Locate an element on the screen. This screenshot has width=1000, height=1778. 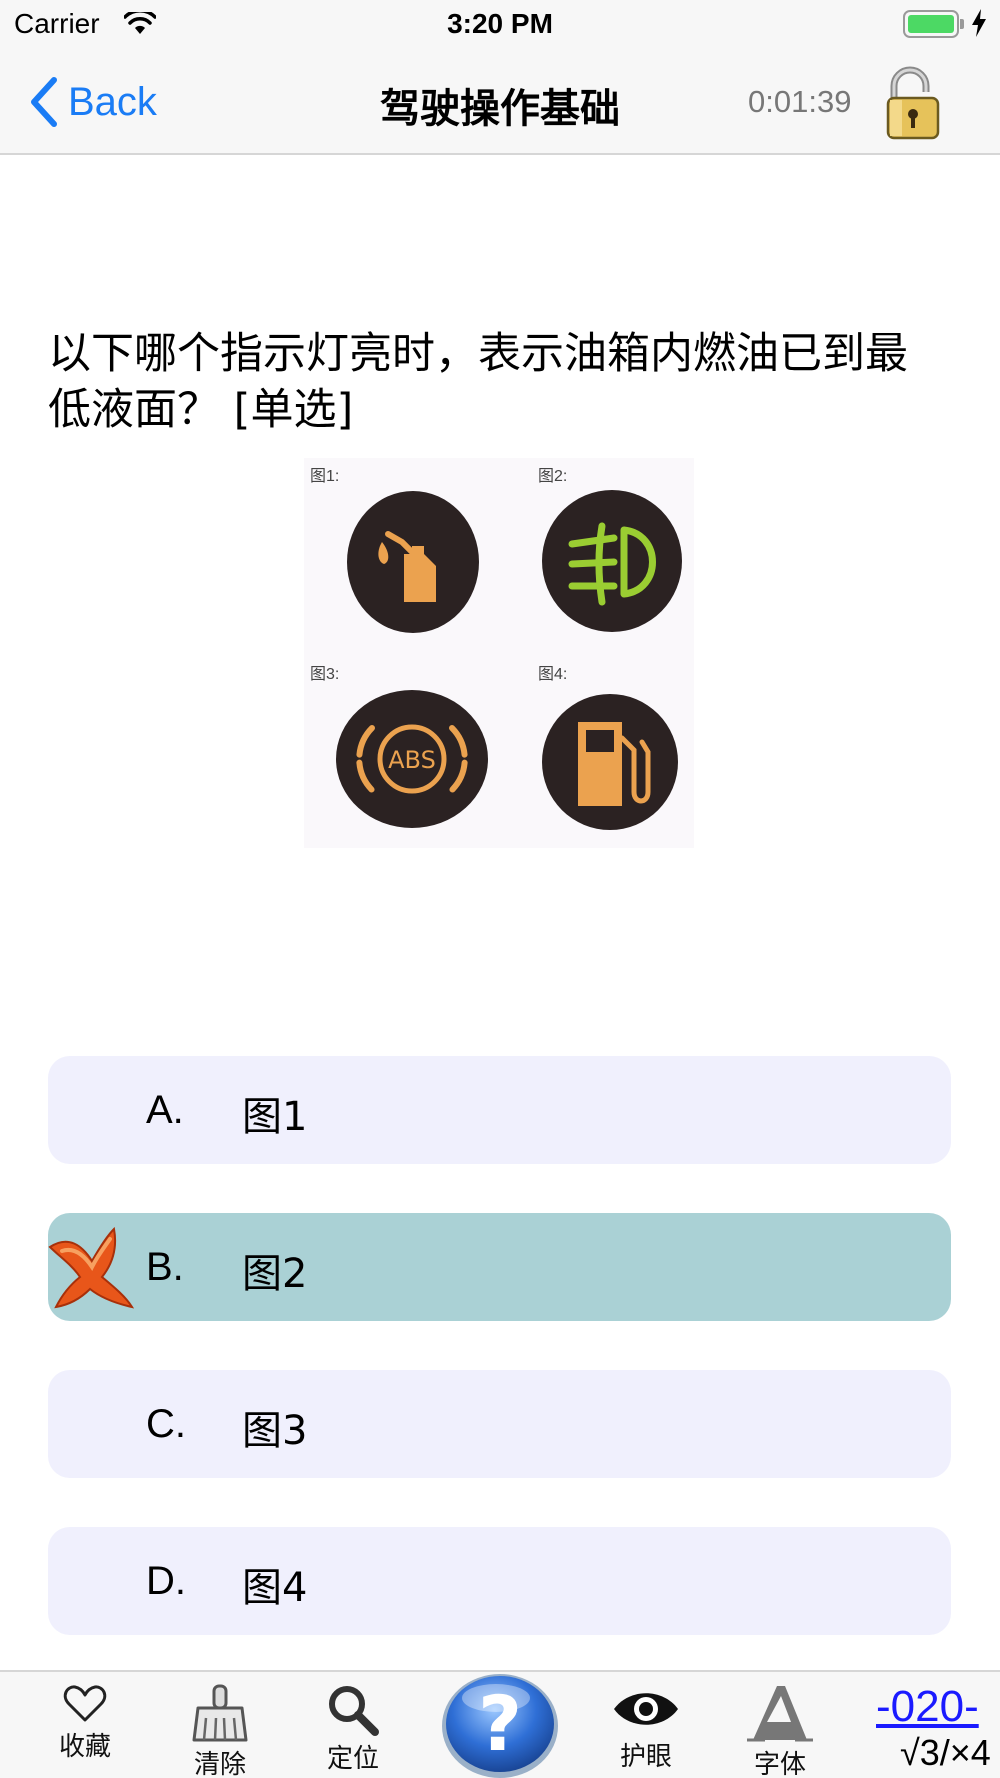
option-text: 图2 is located at coordinates (275, 1274).